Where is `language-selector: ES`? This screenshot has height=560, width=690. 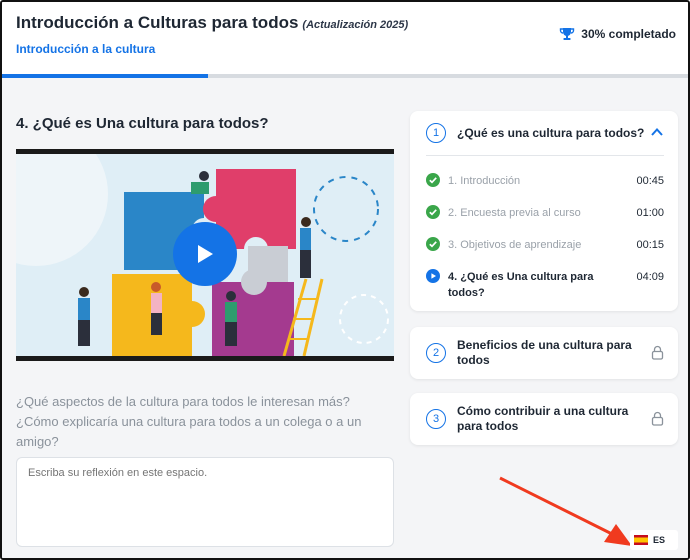
language-selector: ES is located at coordinates (654, 540).